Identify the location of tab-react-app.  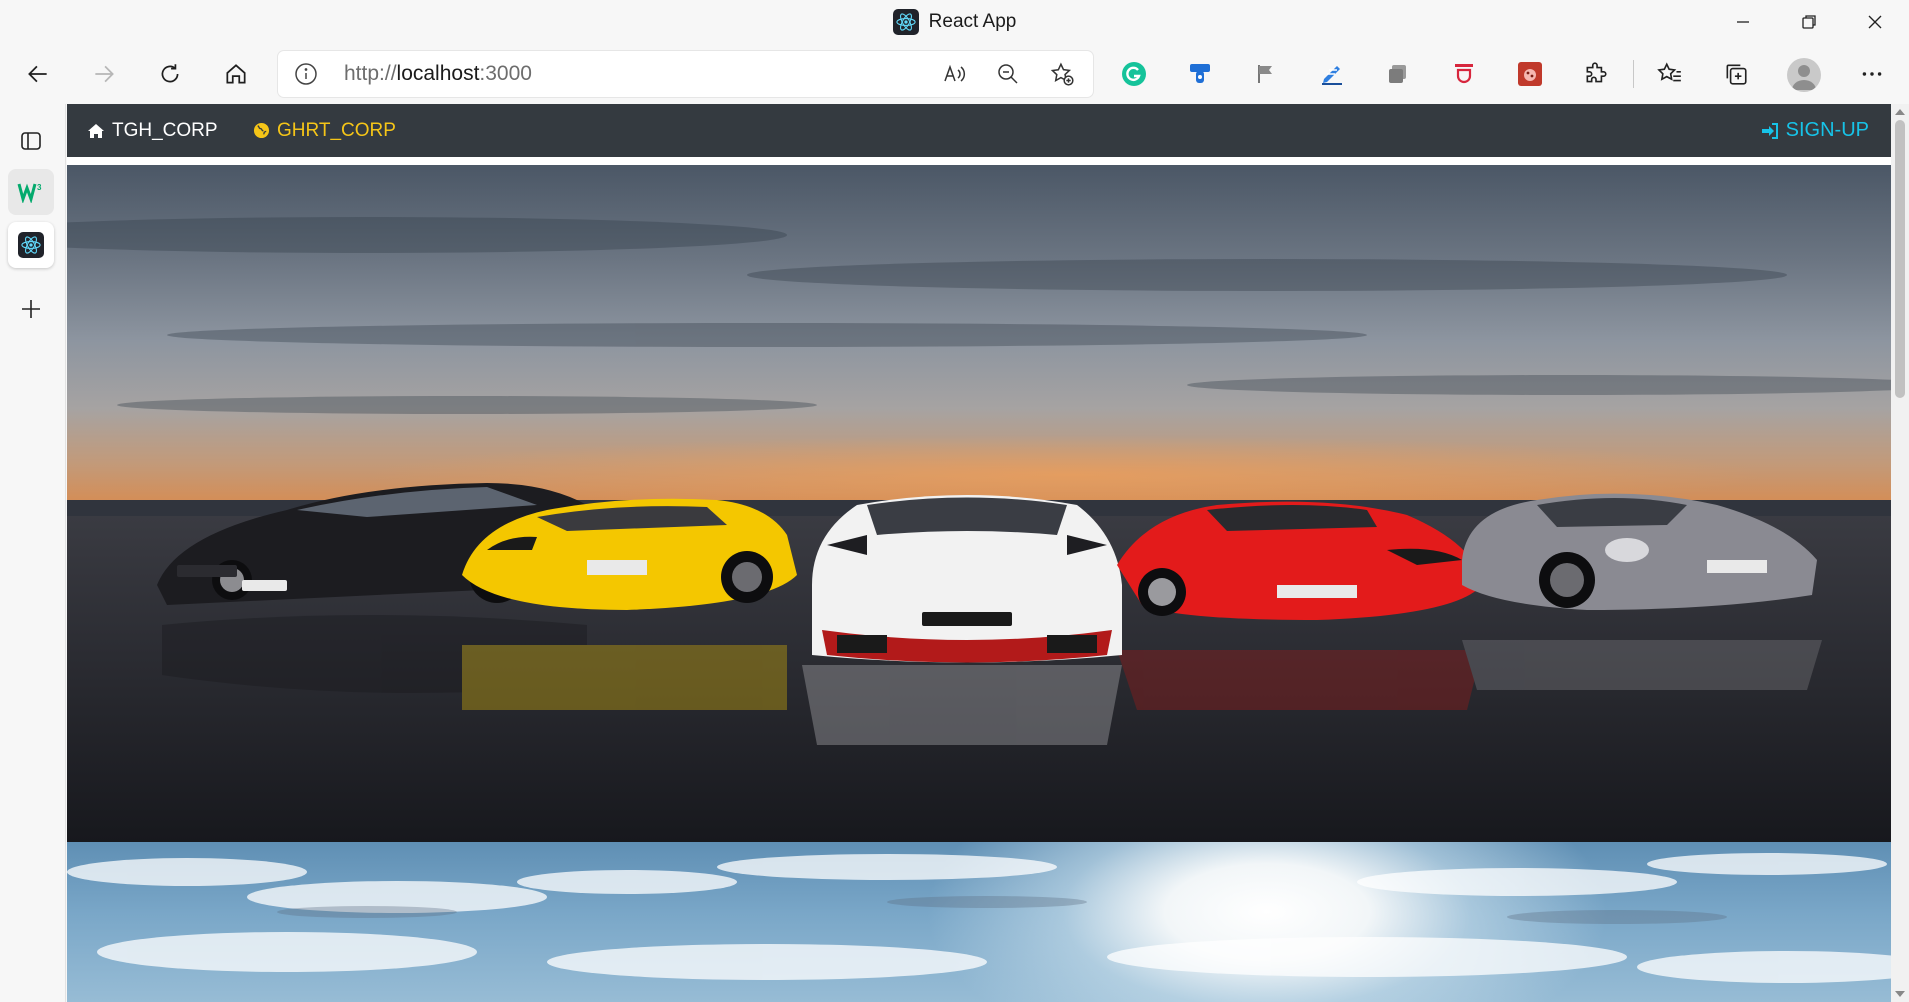
(31, 245).